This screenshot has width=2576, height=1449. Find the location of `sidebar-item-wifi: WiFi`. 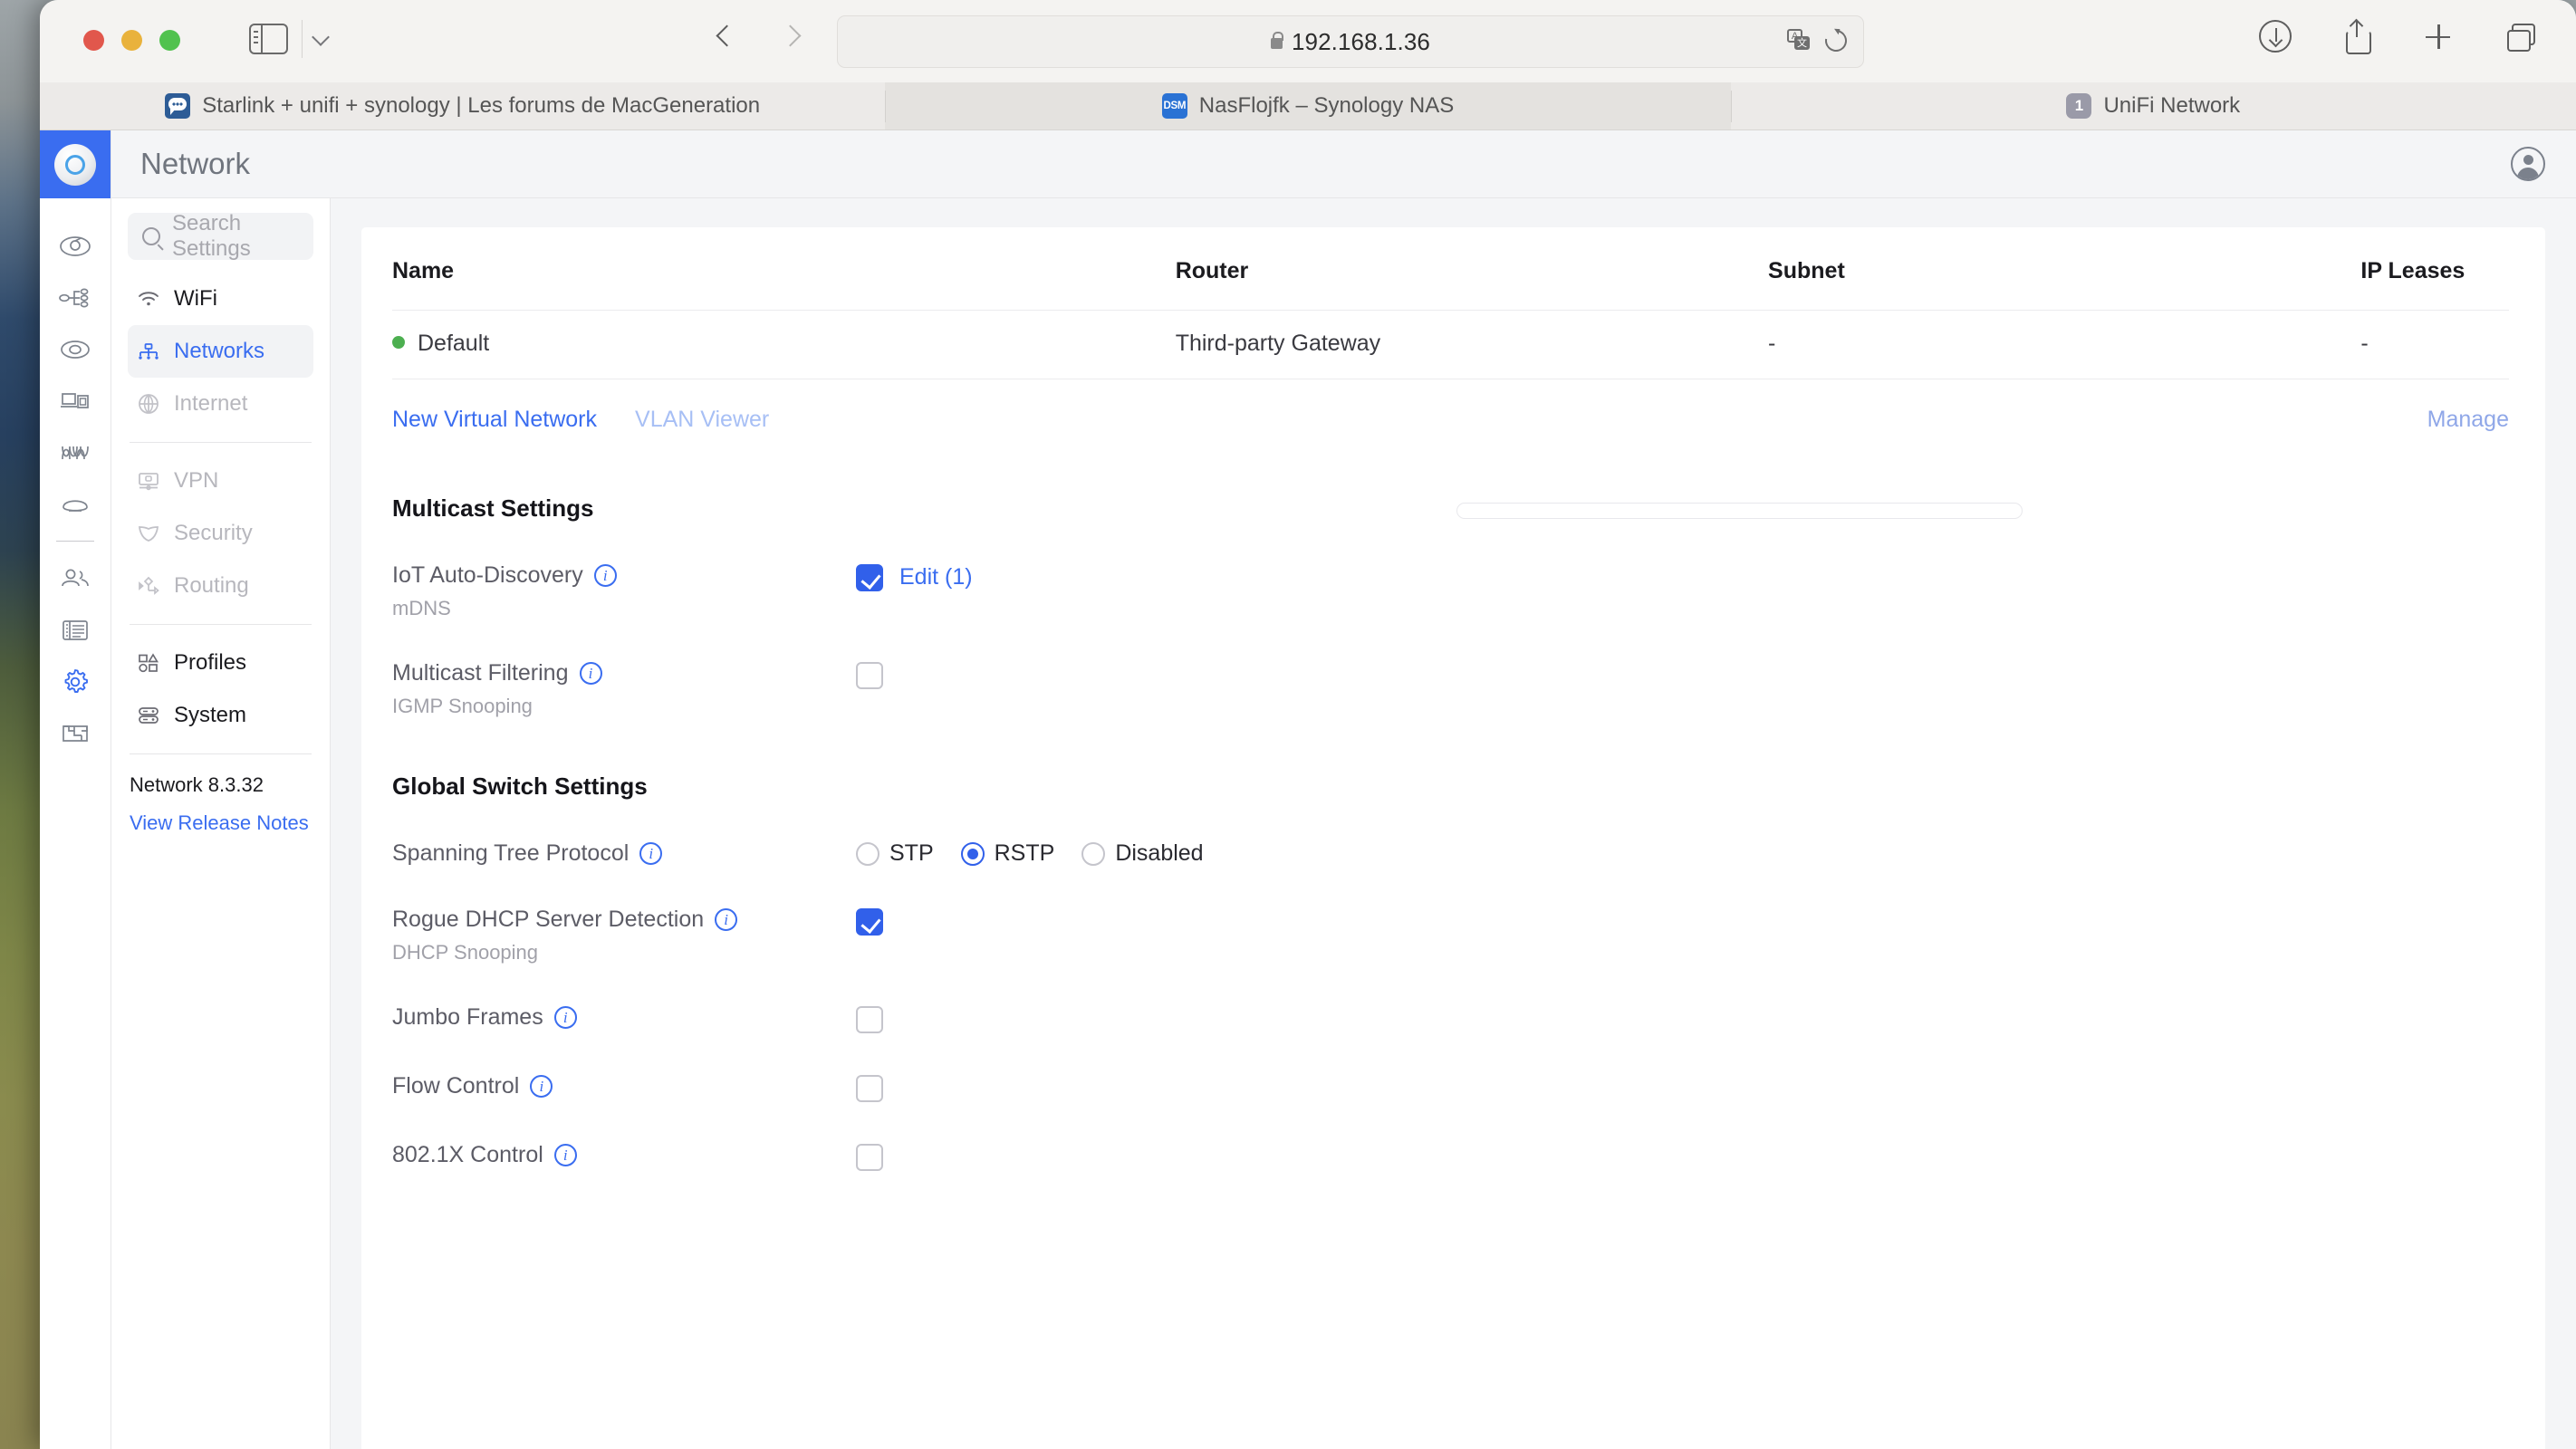

sidebar-item-wifi: WiFi is located at coordinates (220, 299).